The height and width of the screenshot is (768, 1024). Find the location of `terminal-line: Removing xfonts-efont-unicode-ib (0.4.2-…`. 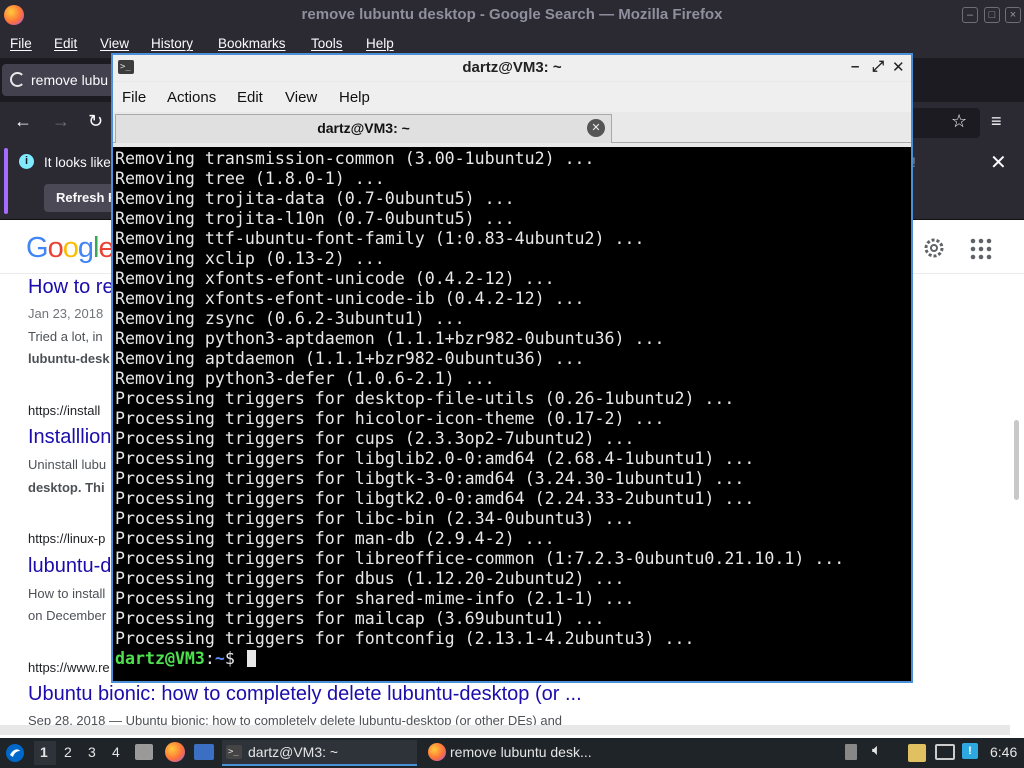

terminal-line: Removing xfonts-efont-unicode-ib (0.4.2-… is located at coordinates (350, 298).